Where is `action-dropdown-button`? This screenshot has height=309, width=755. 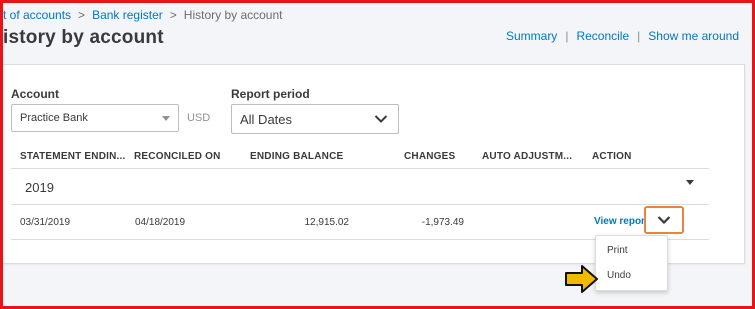
action-dropdown-button is located at coordinates (664, 220).